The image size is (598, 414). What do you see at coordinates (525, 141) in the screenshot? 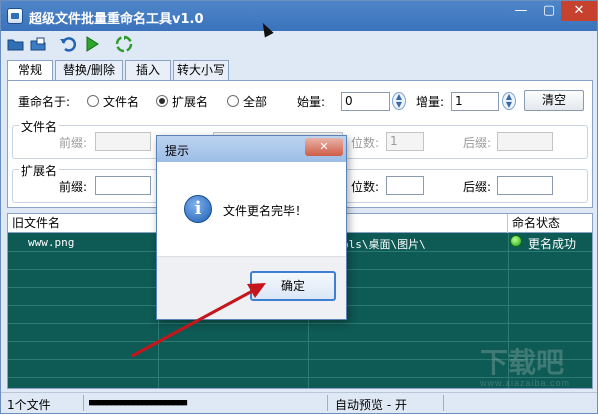
I see `filename-suffix-input` at bounding box center [525, 141].